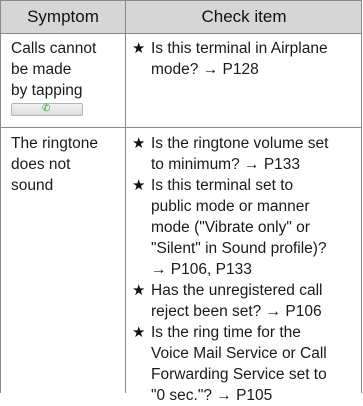  What do you see at coordinates (205, 69) in the screenshot?
I see `check-line: mode? → P128` at bounding box center [205, 69].